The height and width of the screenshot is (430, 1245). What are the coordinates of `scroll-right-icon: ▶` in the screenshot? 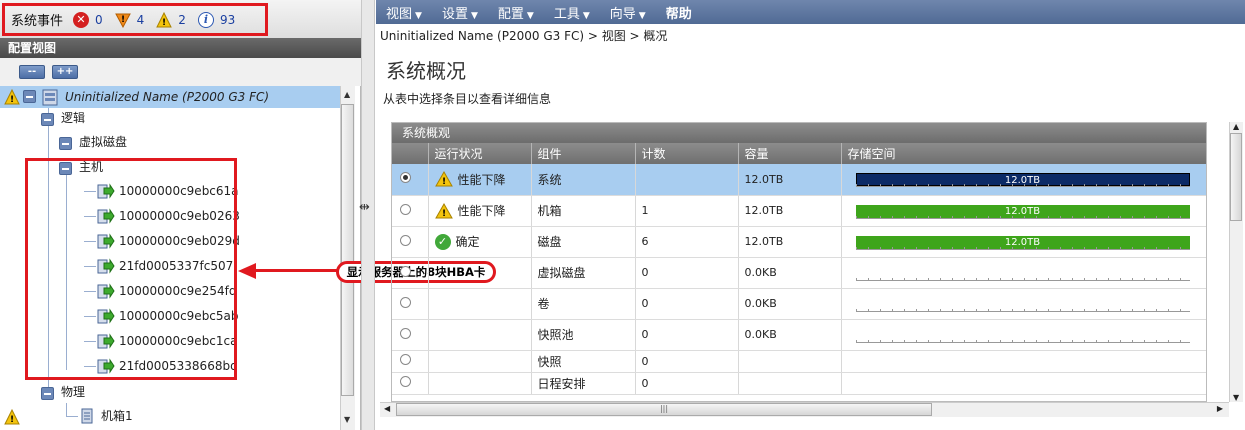 It's located at (1220, 408).